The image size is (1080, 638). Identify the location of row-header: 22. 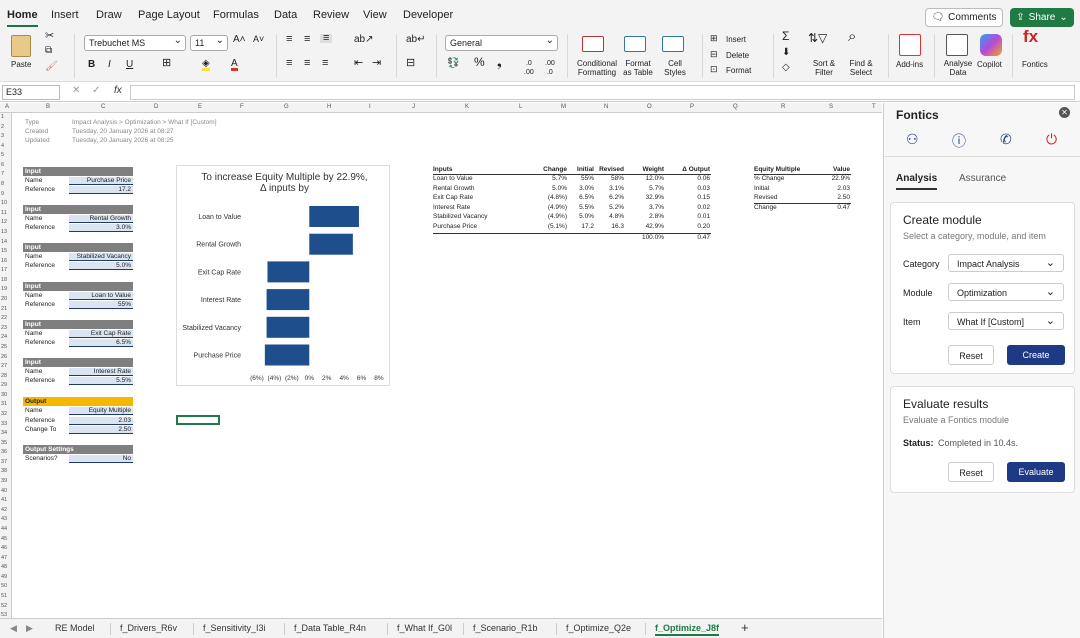
(4, 318).